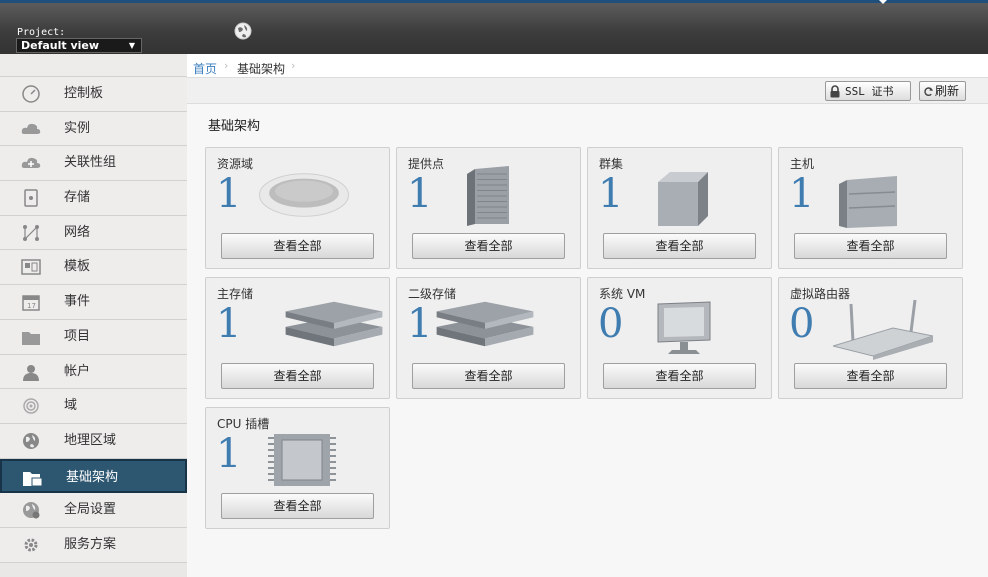 The width and height of the screenshot is (988, 577). What do you see at coordinates (90, 440) in the screenshot?
I see `sidebar-item-label: 地理区域` at bounding box center [90, 440].